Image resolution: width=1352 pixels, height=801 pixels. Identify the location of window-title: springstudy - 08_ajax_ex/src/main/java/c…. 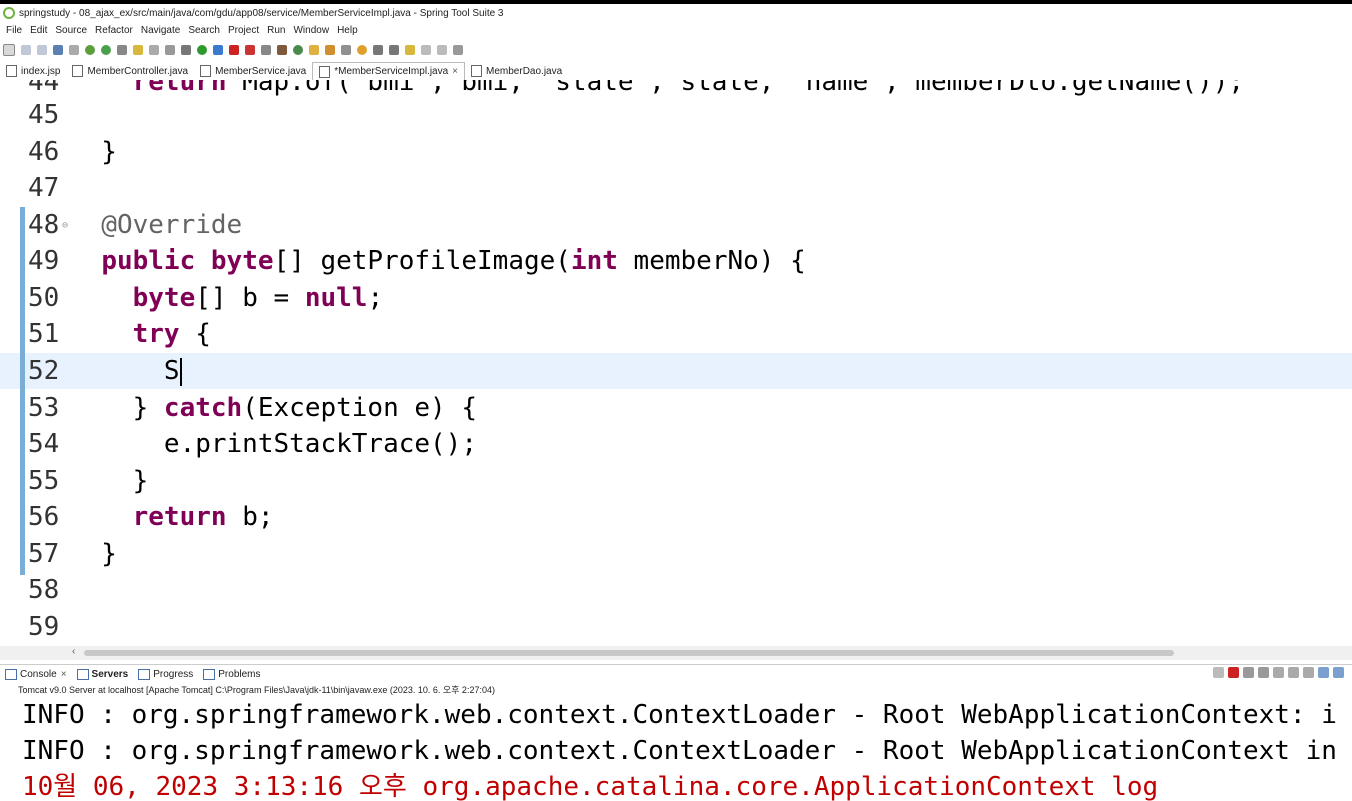
(261, 13).